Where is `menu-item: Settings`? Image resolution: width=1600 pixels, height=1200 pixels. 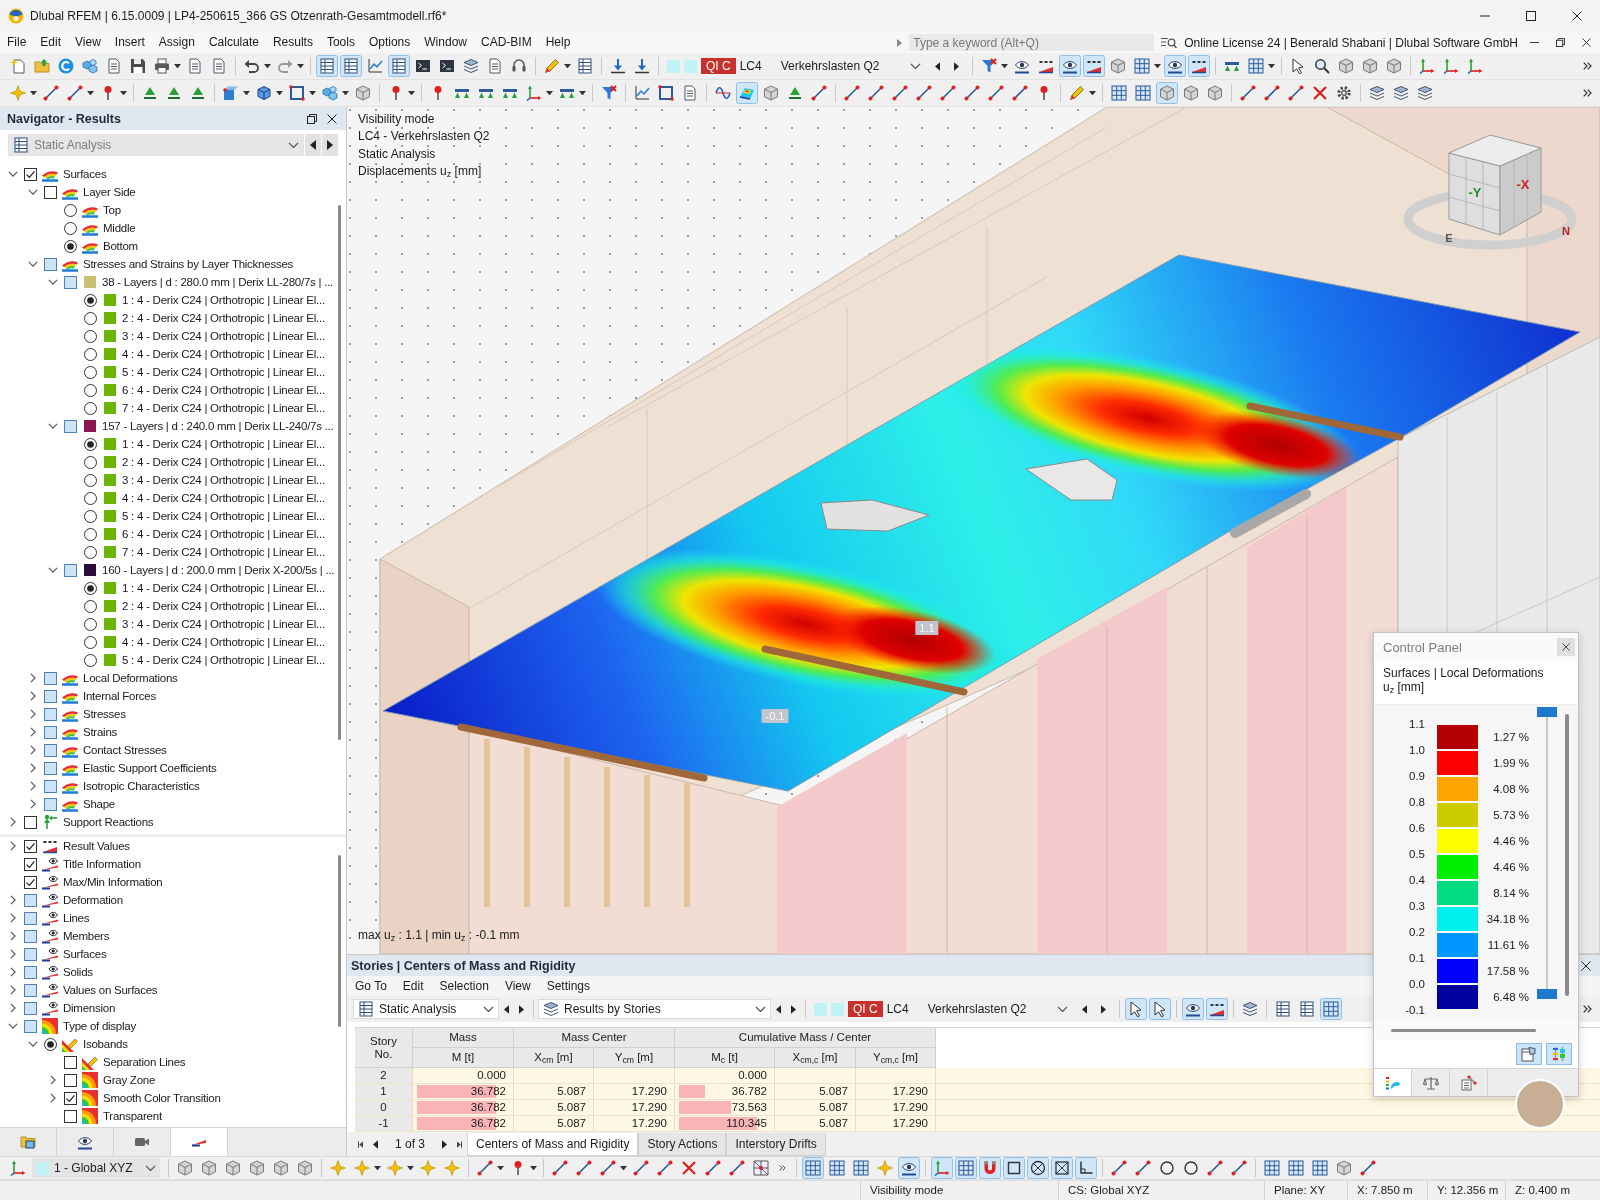
menu-item: Settings is located at coordinates (568, 986).